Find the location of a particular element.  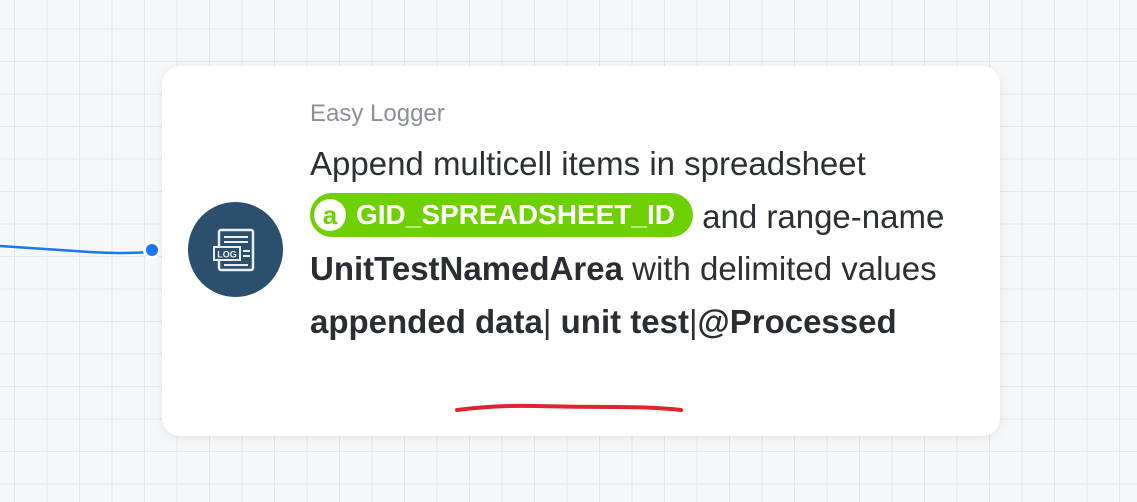

description-text-1: Append multicell items in spreadsheet is located at coordinates (588, 163).